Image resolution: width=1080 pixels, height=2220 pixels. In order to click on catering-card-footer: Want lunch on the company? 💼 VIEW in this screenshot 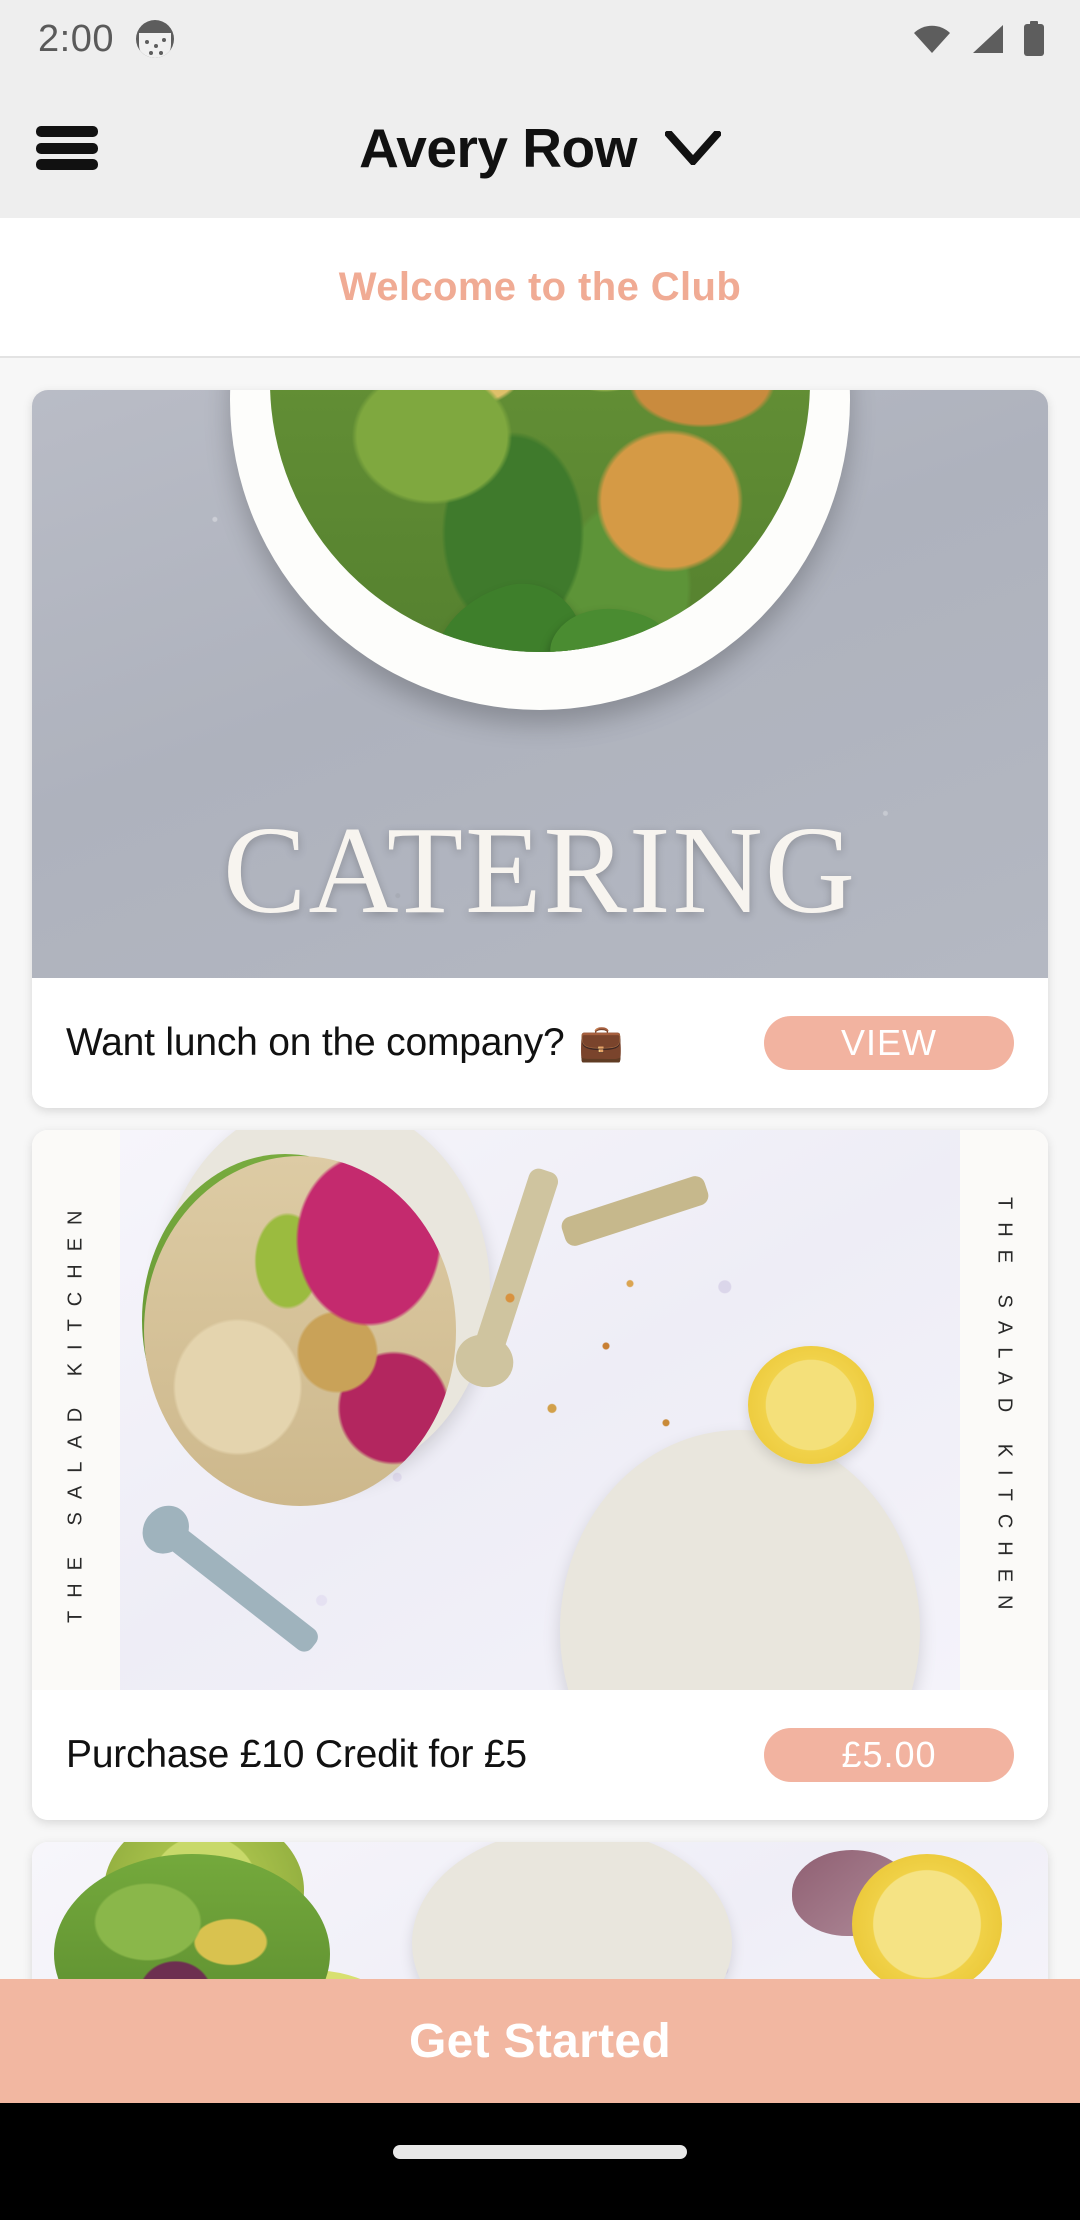, I will do `click(540, 1043)`.